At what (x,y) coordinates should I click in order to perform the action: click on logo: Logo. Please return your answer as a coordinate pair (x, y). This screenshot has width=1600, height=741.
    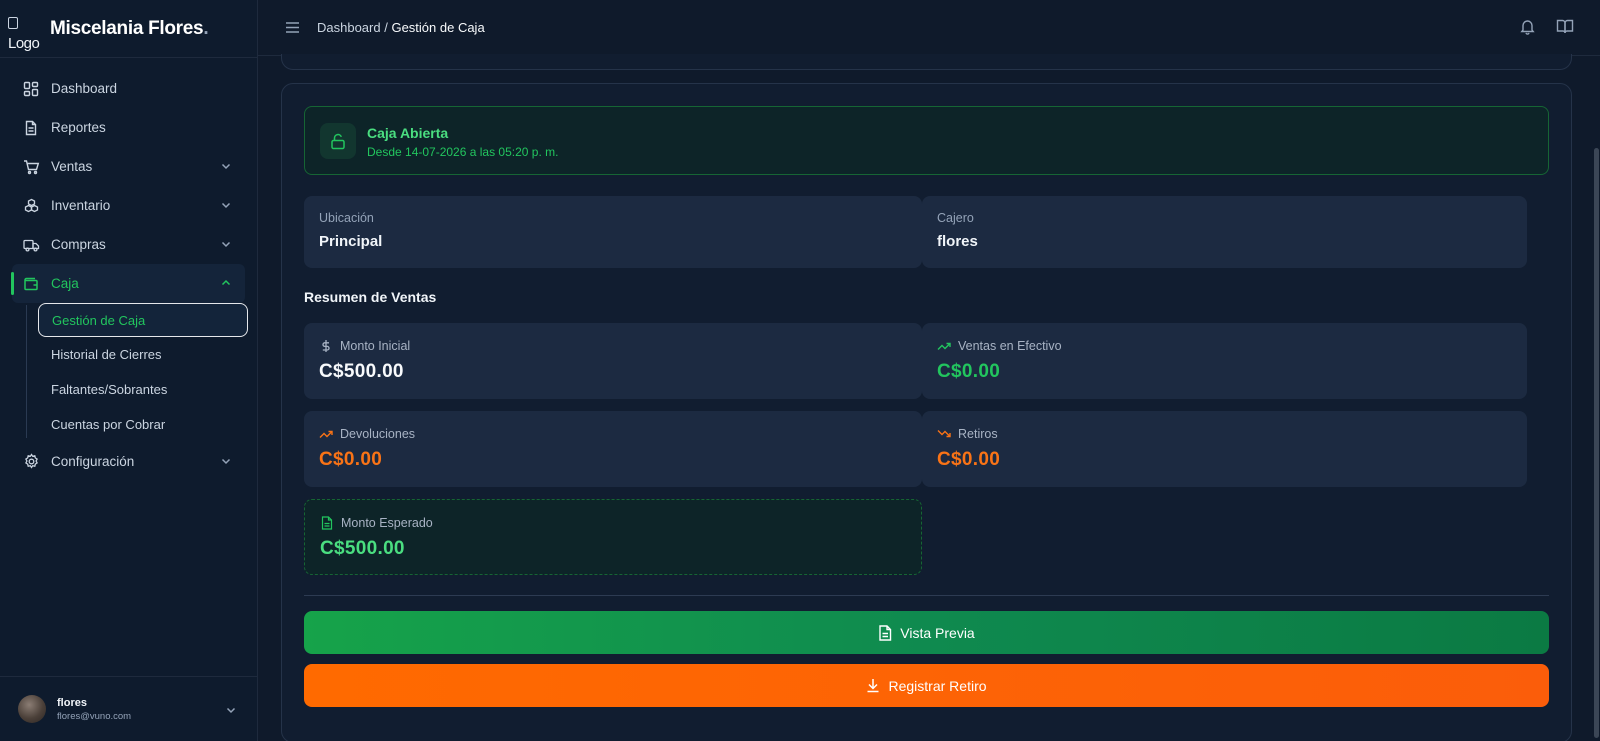
    Looking at the image, I should click on (23, 30).